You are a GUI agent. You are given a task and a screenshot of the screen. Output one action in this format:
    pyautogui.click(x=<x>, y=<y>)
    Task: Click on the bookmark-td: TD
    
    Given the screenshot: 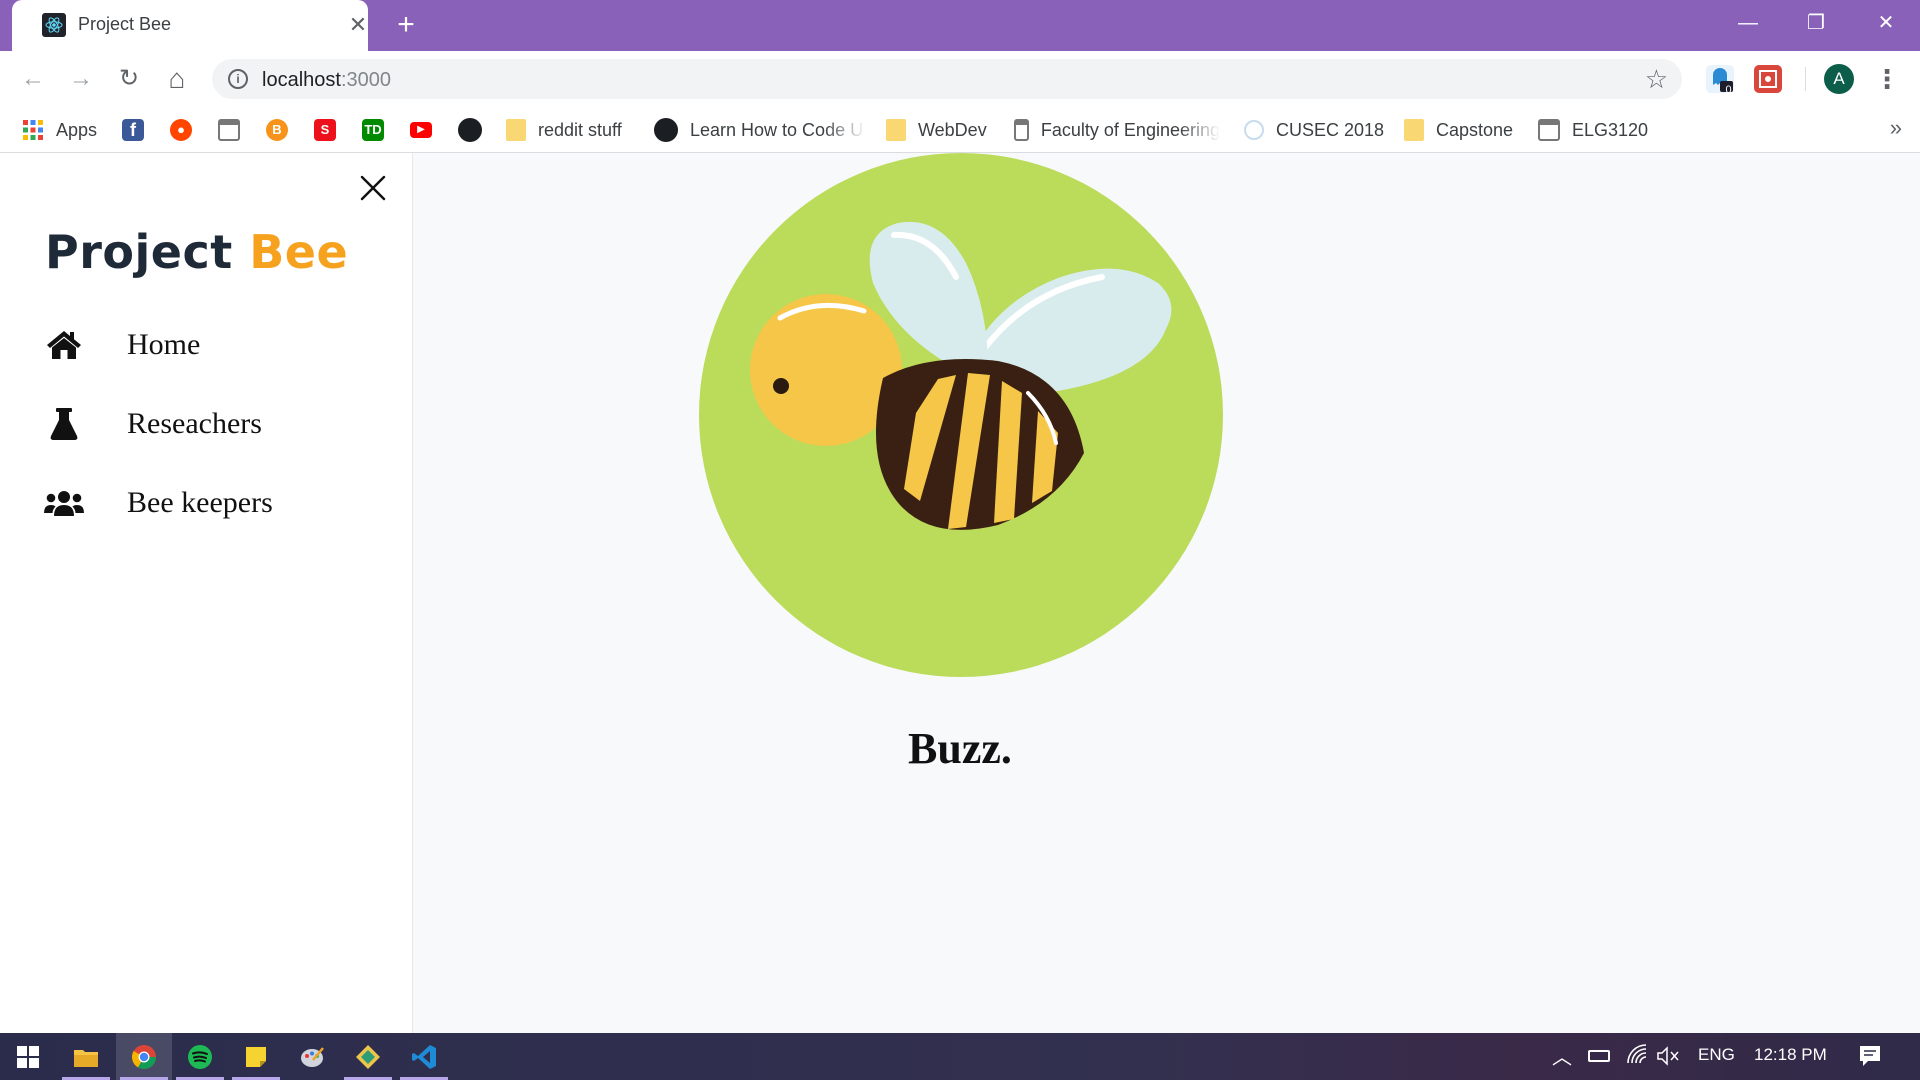 What is the action you would take?
    pyautogui.click(x=379, y=130)
    